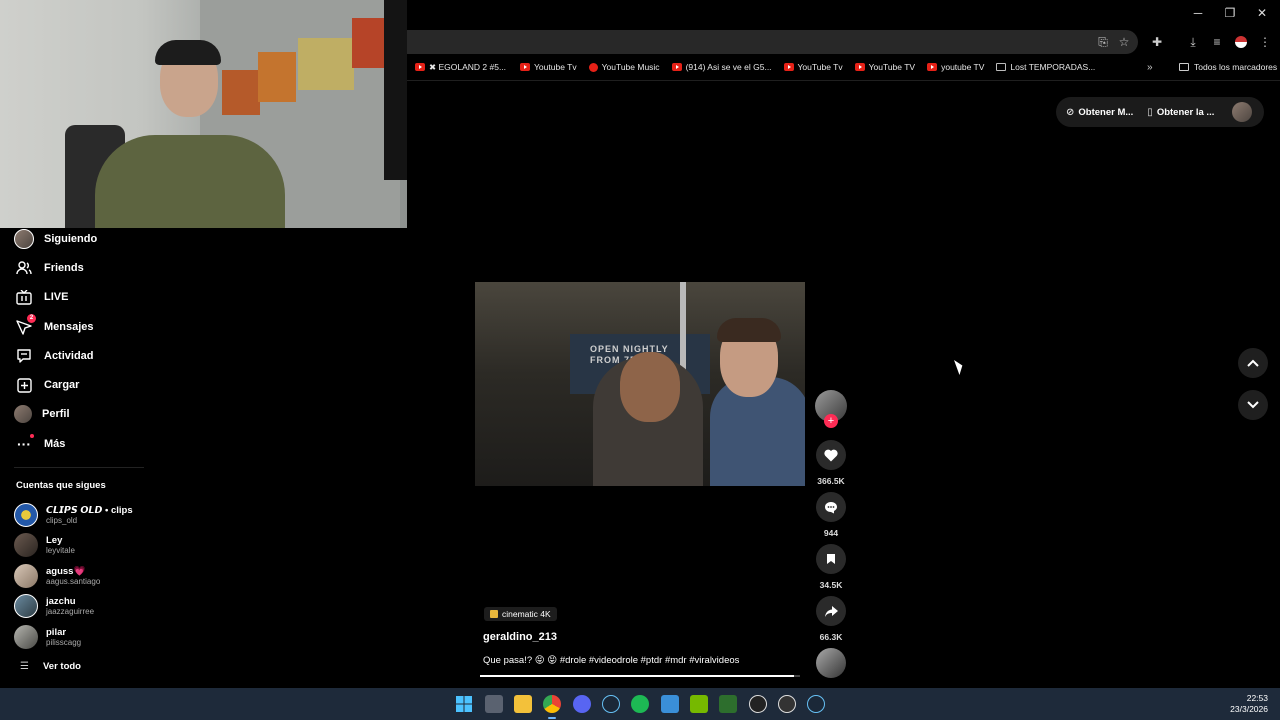  I want to click on following-account: pilar pilisscagg, so click(47, 637).